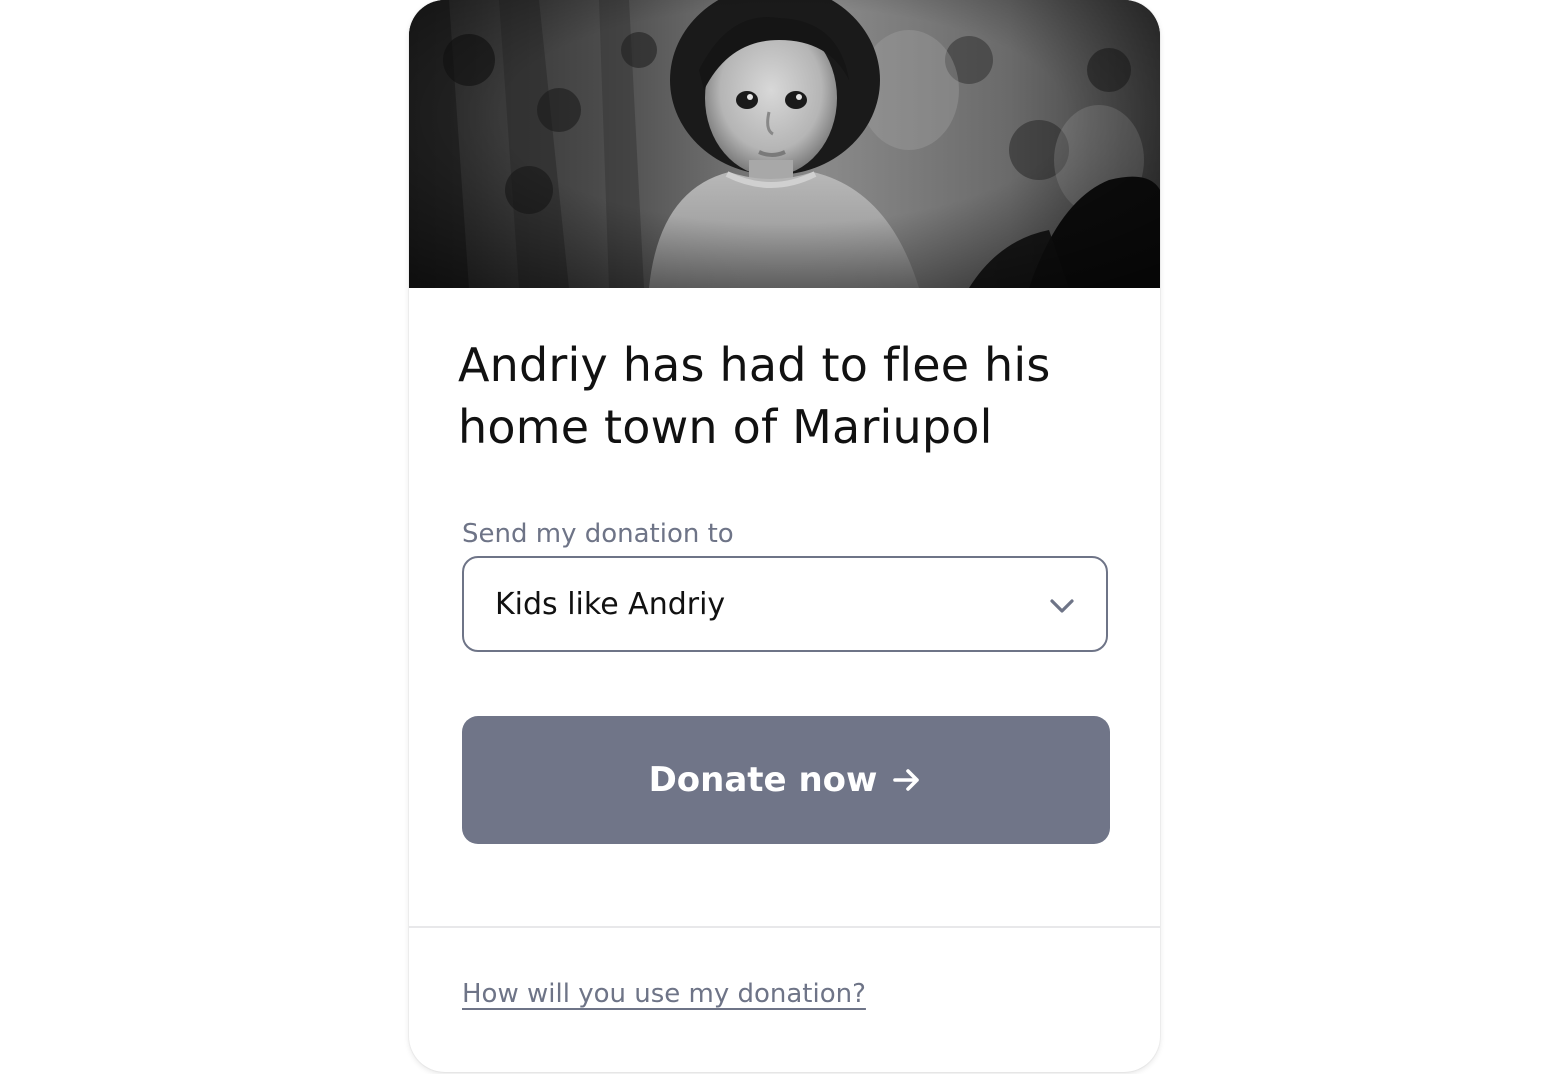 This screenshot has width=1568, height=1074. What do you see at coordinates (906, 780) in the screenshot?
I see `arrow-right-icon` at bounding box center [906, 780].